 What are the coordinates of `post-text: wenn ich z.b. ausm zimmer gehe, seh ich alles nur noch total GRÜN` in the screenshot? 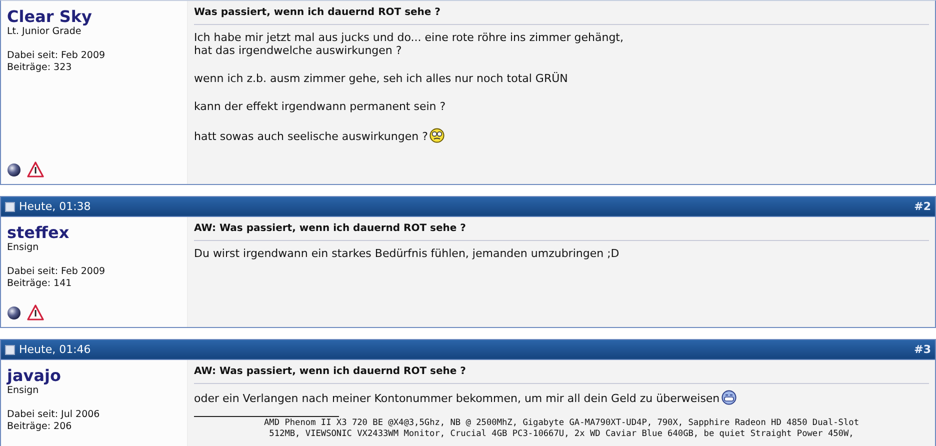 It's located at (381, 78).